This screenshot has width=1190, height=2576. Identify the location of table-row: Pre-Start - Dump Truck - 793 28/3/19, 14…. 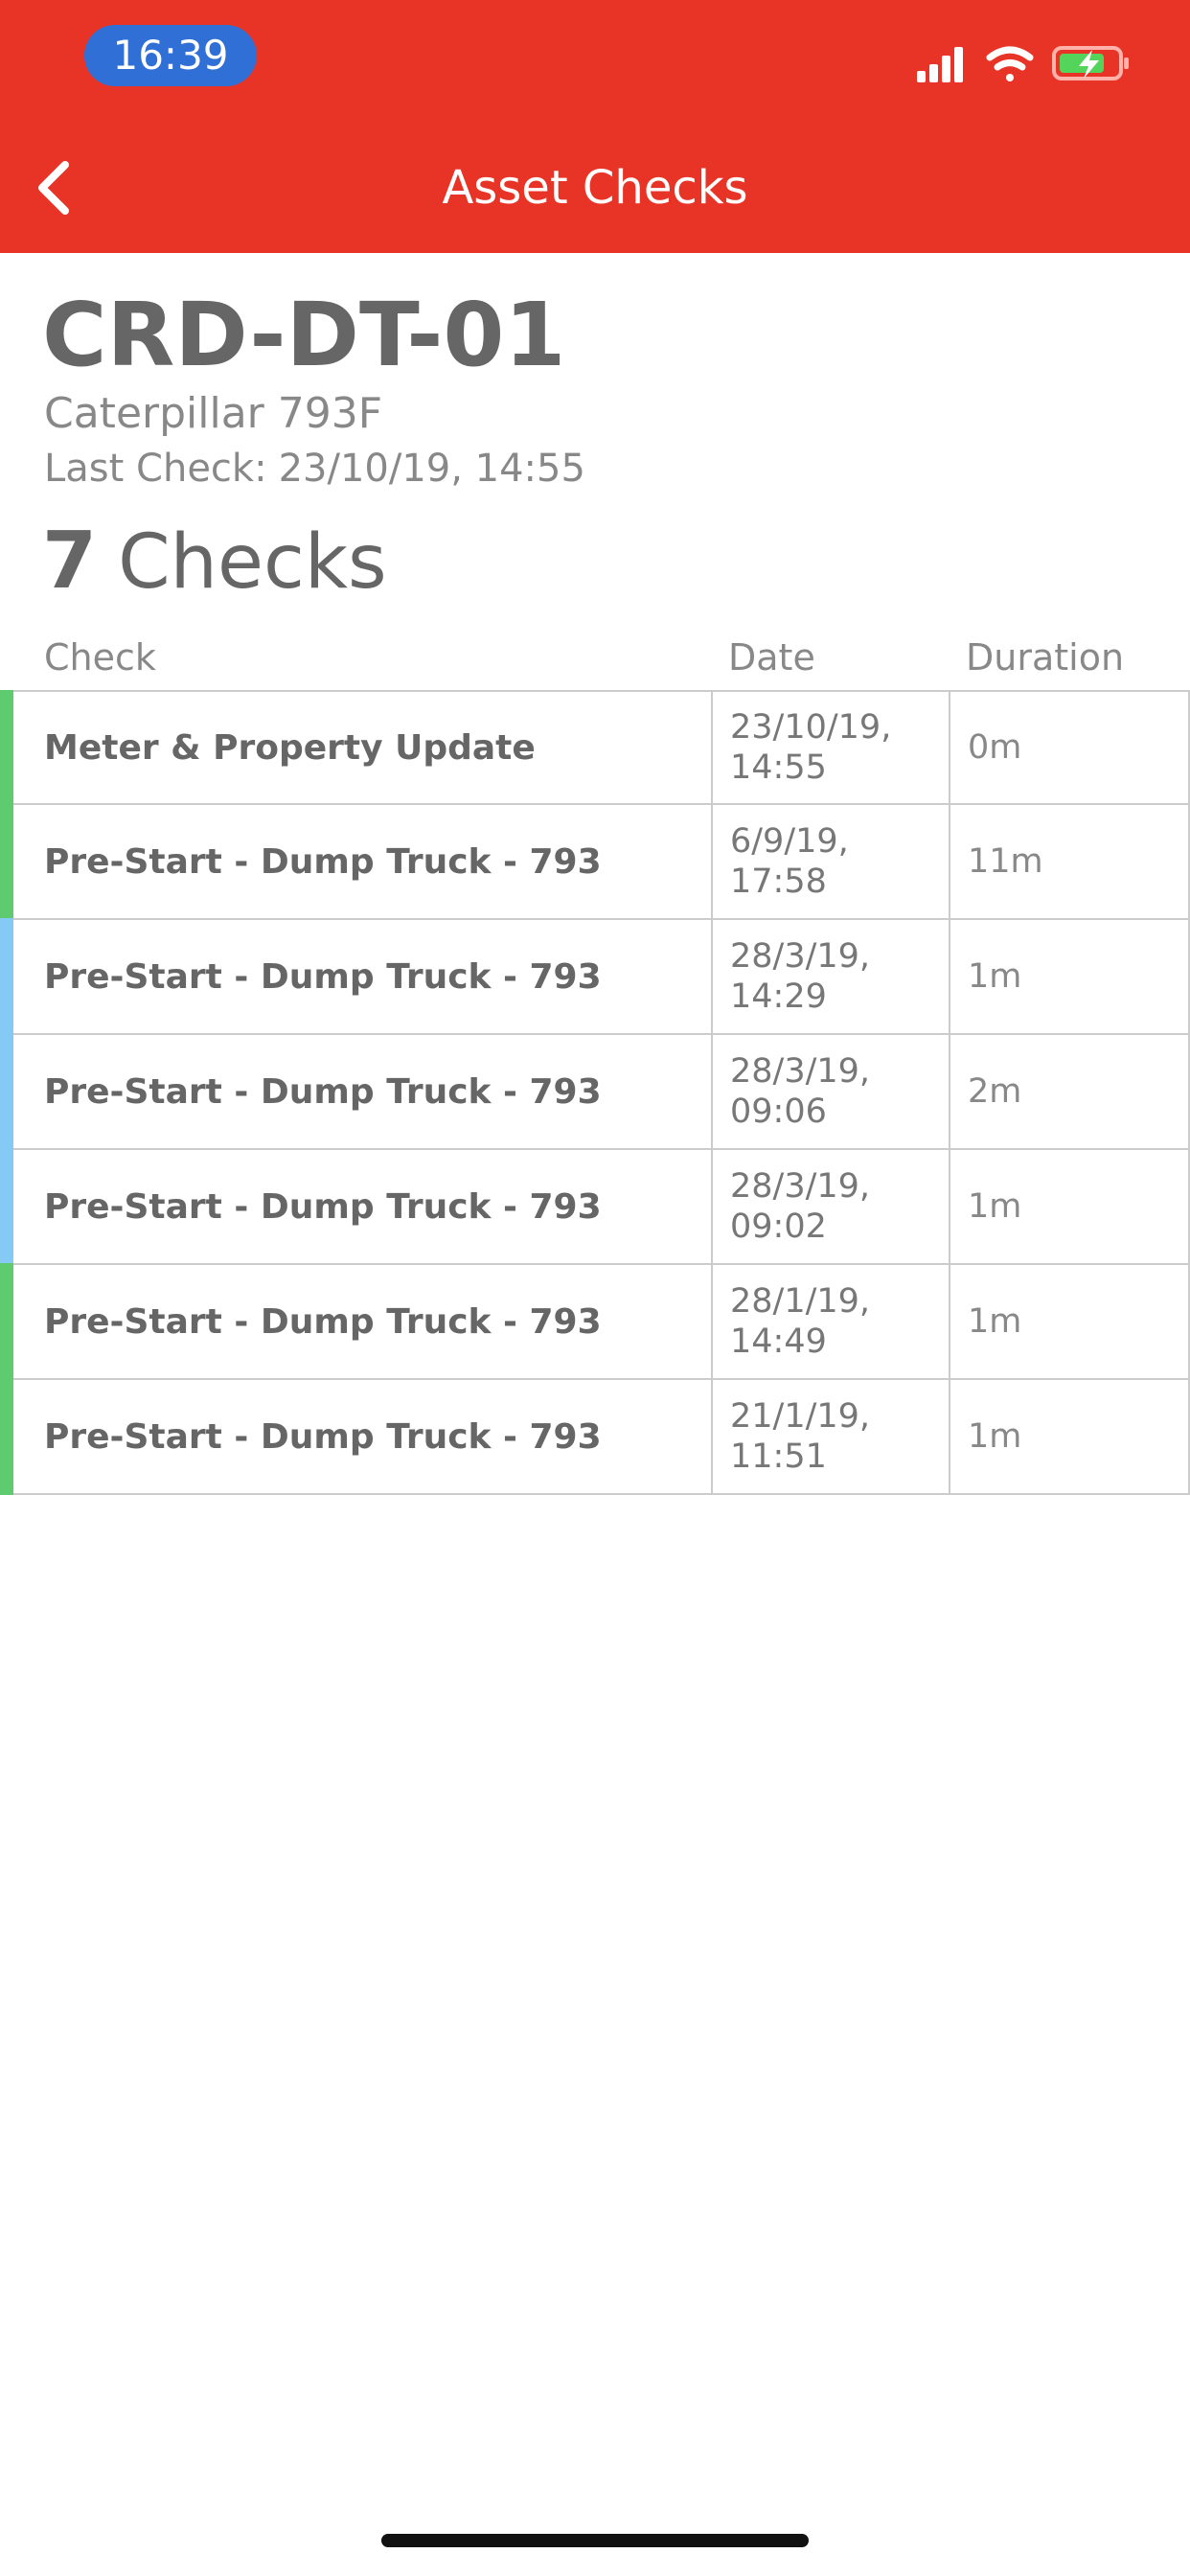
(595, 976).